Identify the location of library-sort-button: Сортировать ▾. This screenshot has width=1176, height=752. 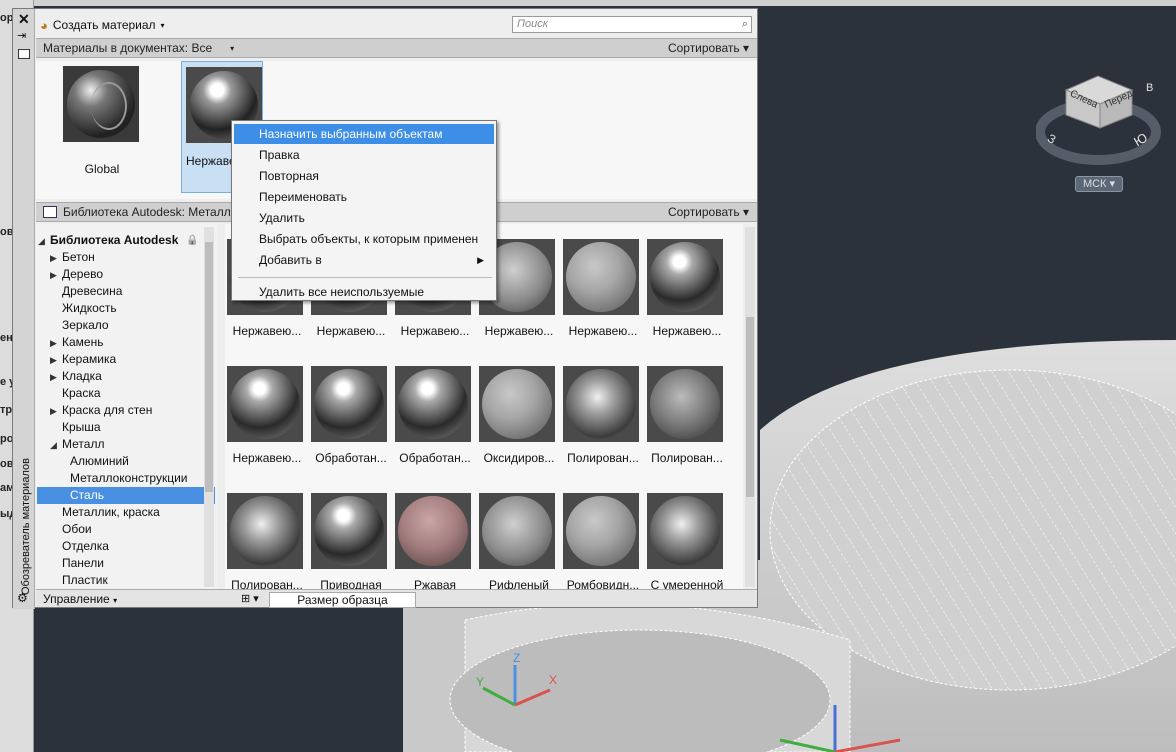
(708, 212).